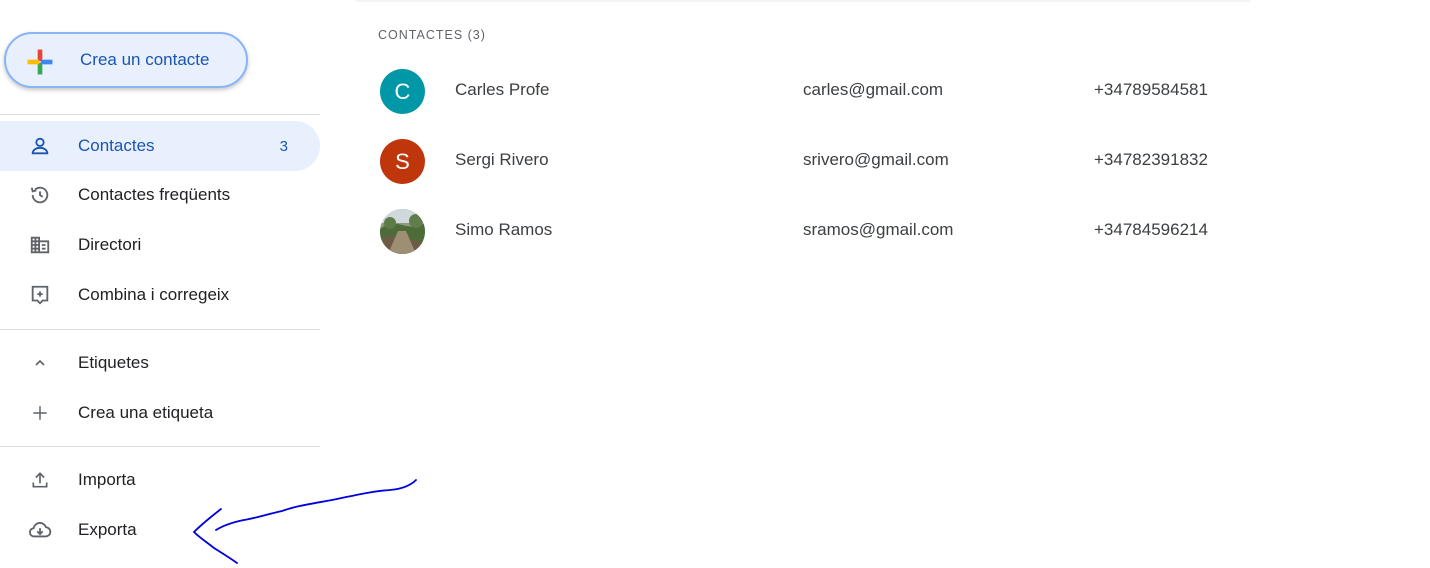 The image size is (1430, 568). I want to click on sidebar-item-merge-fix: Combina i corregeix, so click(160, 295).